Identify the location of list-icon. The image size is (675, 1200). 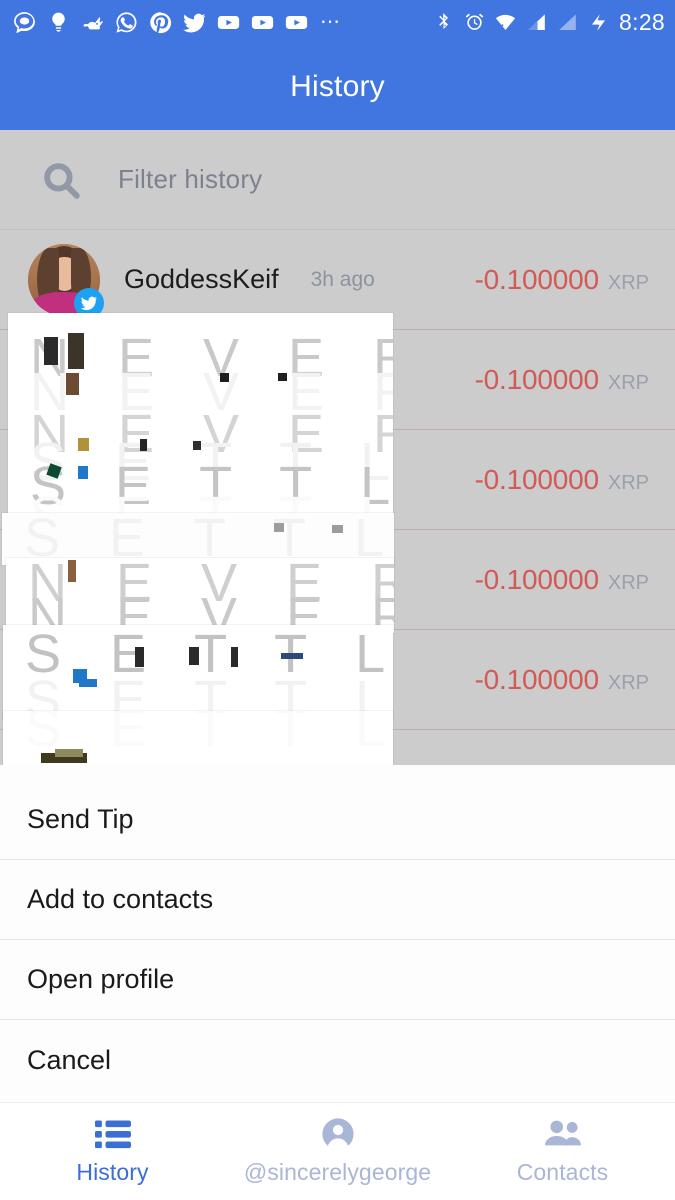
(112, 1134).